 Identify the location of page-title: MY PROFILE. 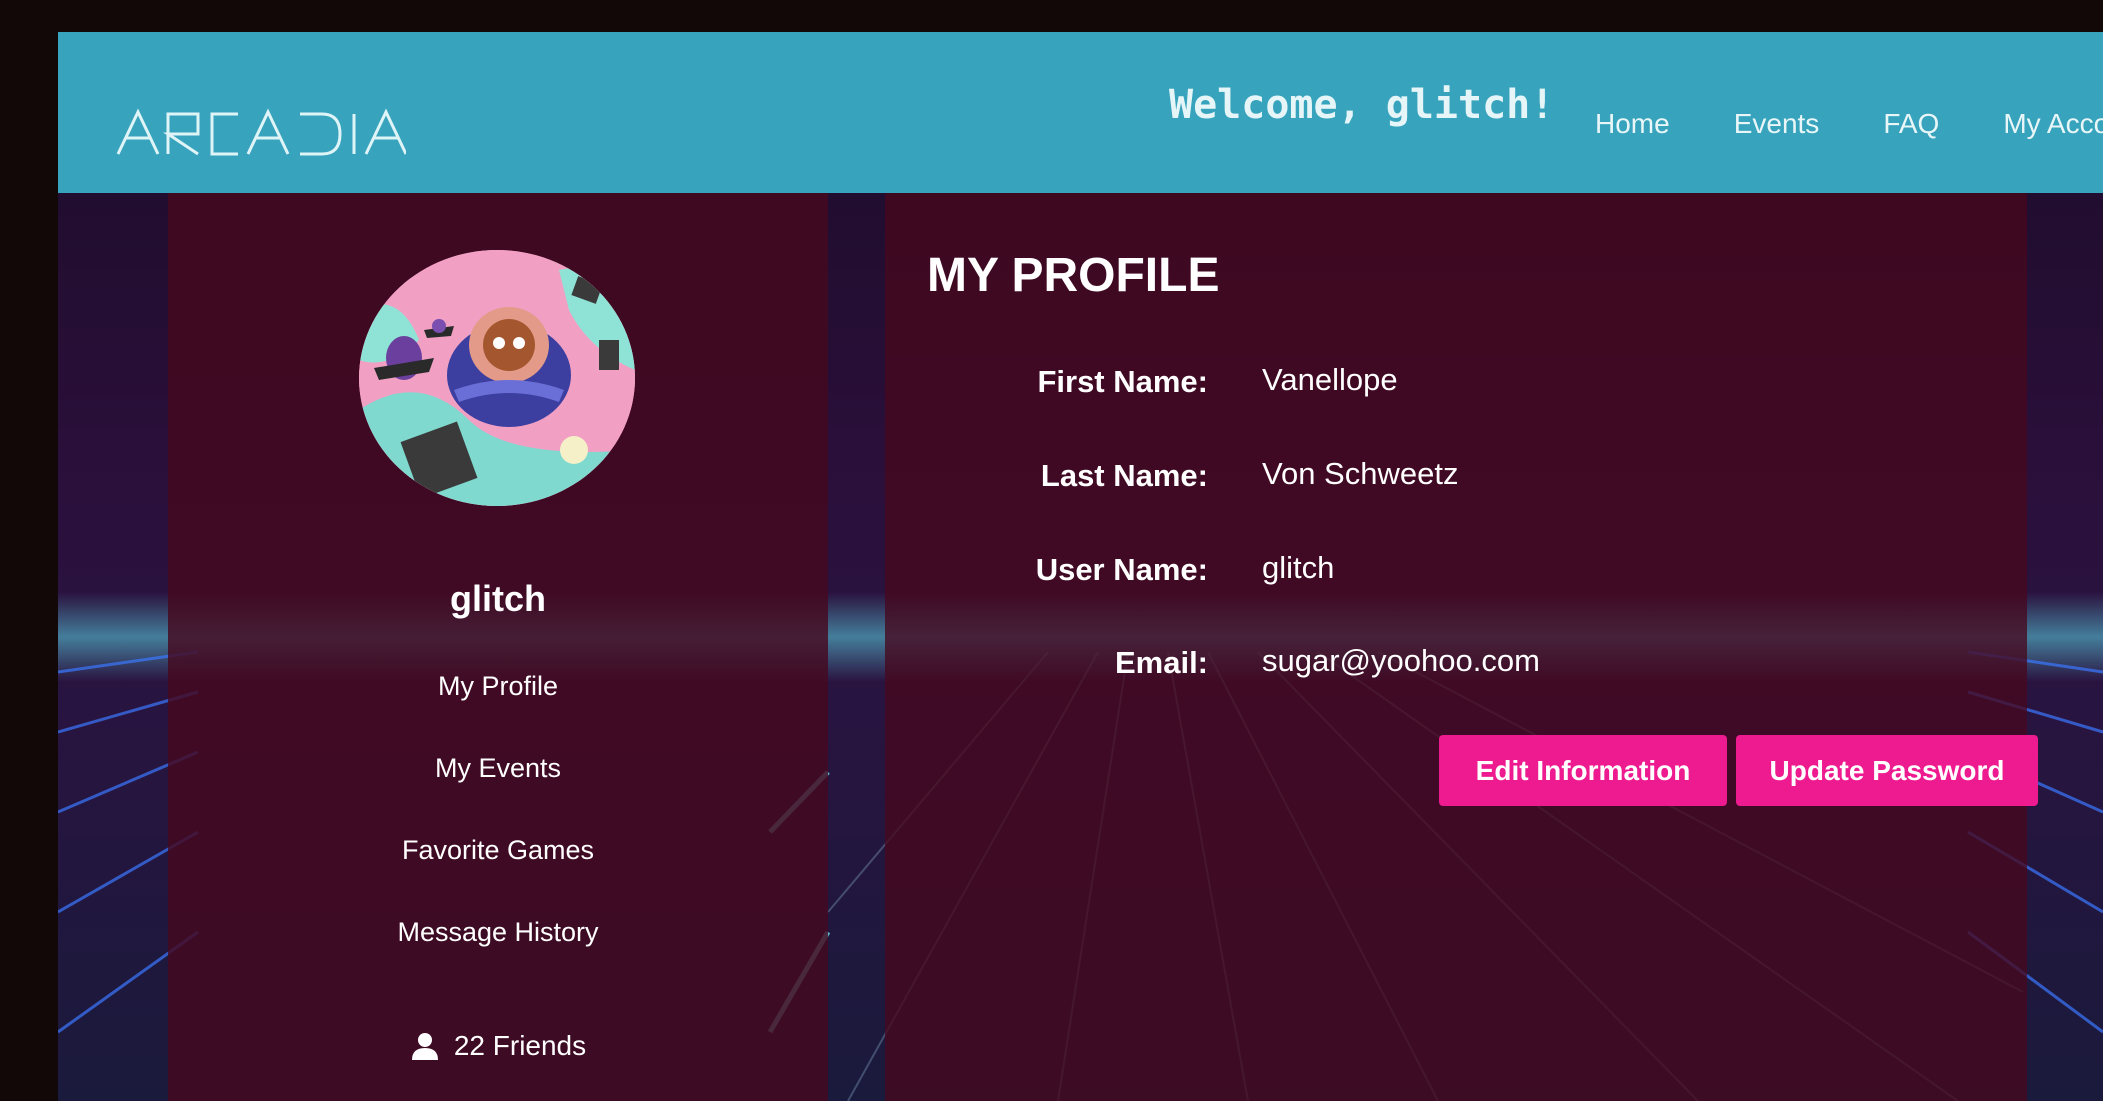
(1073, 275).